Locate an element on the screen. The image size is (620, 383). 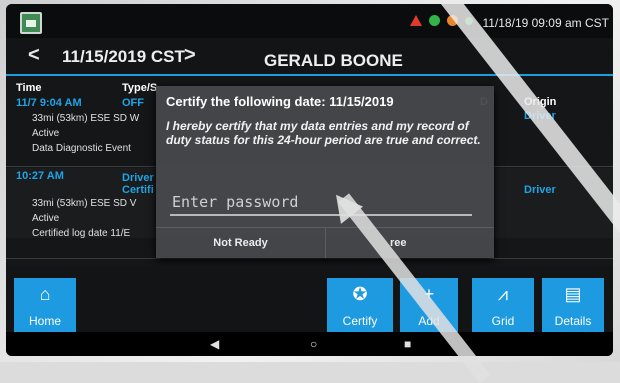
graph-icon: ⩘ is located at coordinates (503, 294).